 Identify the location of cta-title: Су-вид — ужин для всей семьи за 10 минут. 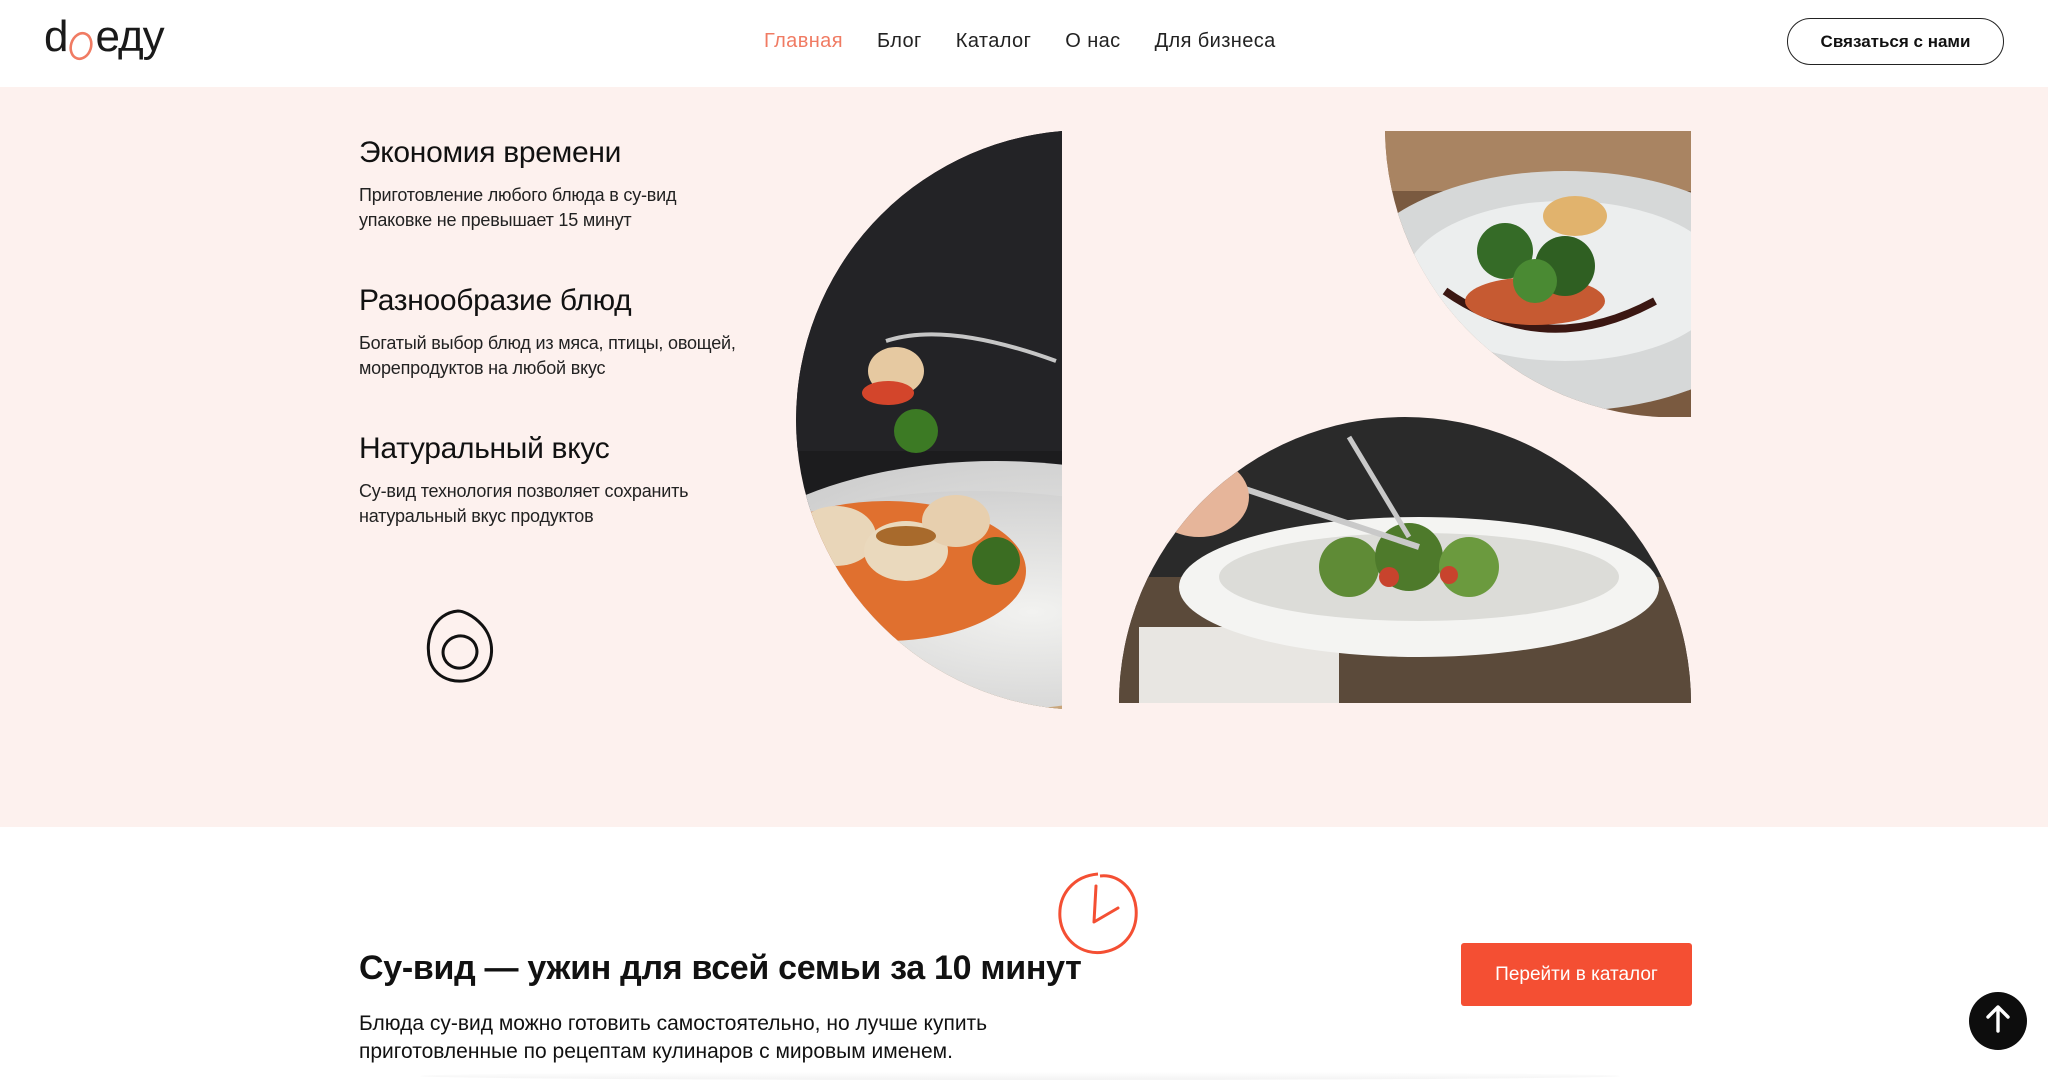
(720, 968).